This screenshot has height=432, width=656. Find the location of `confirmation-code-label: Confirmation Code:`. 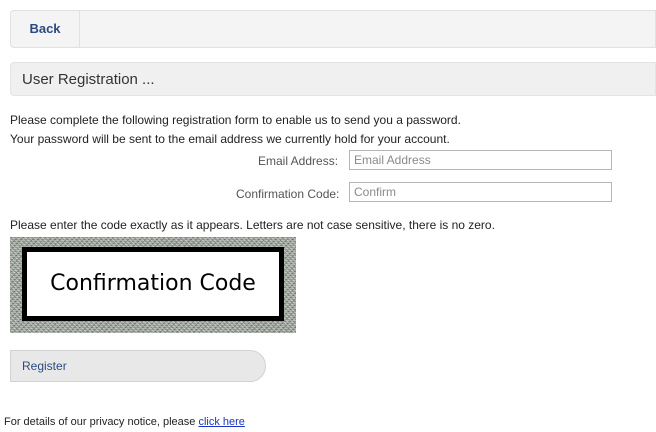

confirmation-code-label: Confirmation Code: is located at coordinates (288, 194).